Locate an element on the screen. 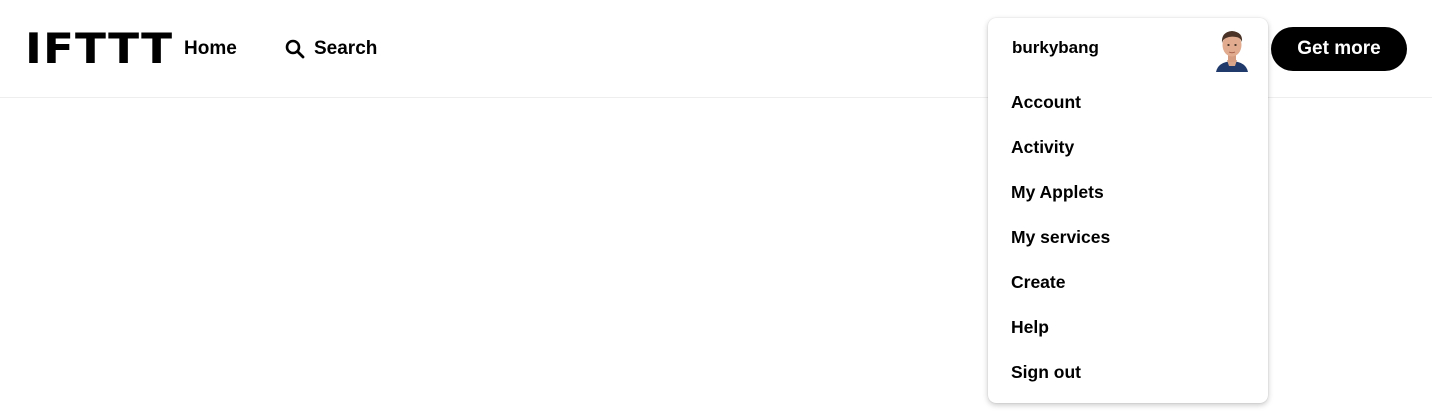 This screenshot has width=1432, height=420. get-more-button: Get more is located at coordinates (1339, 49).